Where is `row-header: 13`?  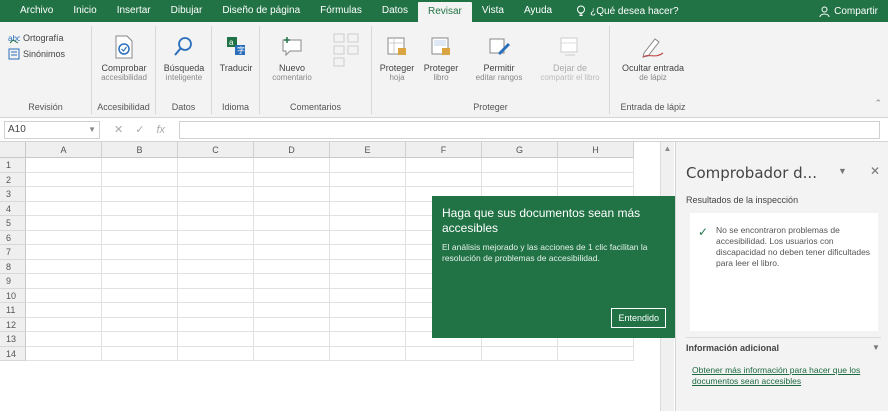
row-header: 13 is located at coordinates (13, 339).